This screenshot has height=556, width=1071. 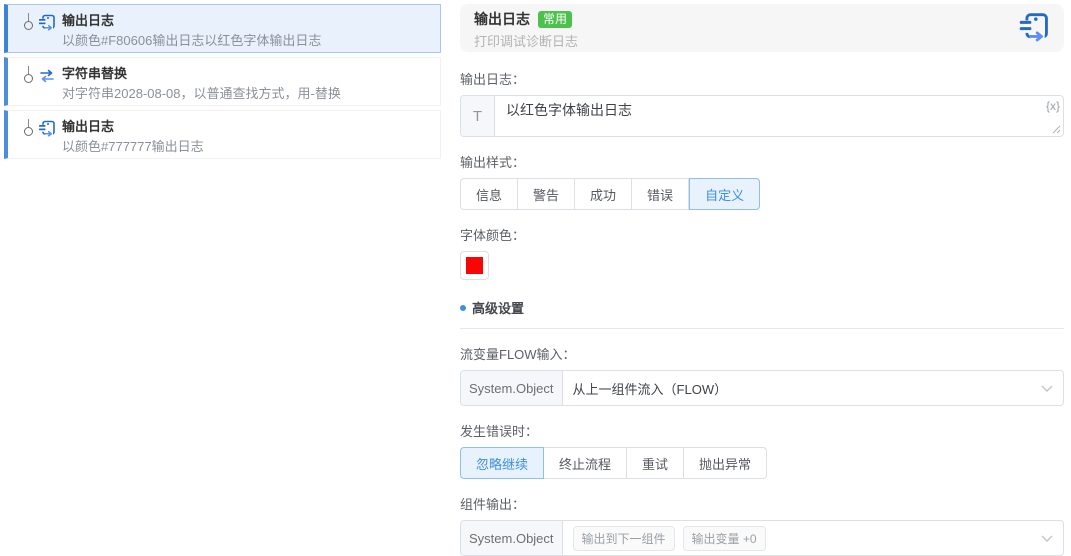 I want to click on output-style-label: 输出样式：, so click(x=493, y=162).